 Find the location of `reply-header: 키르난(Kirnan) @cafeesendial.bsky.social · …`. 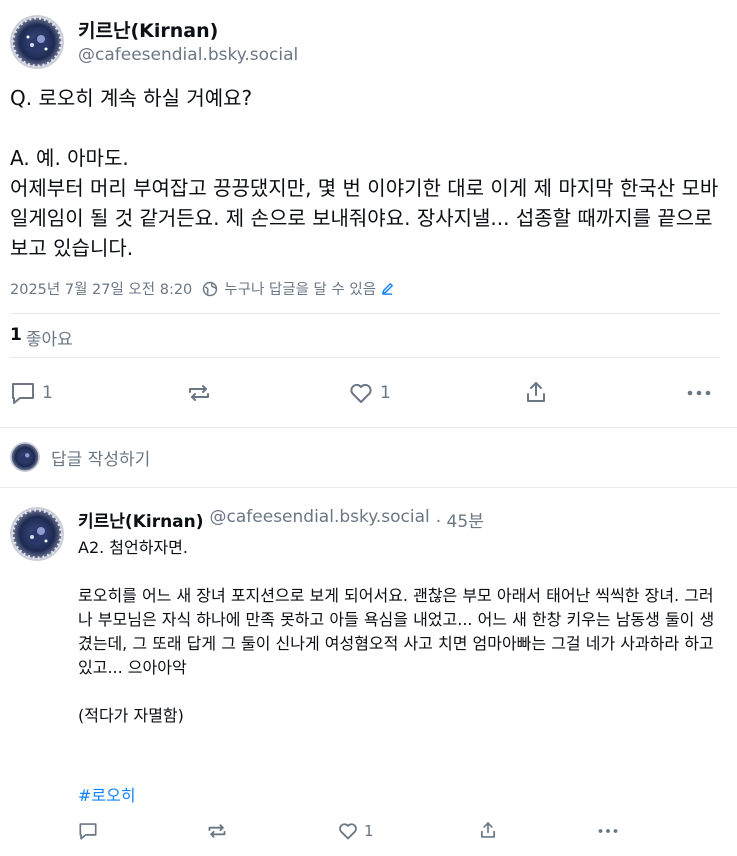

reply-header: 키르난(Kirnan) @cafeesendial.bsky.social · … is located at coordinates (281, 519).